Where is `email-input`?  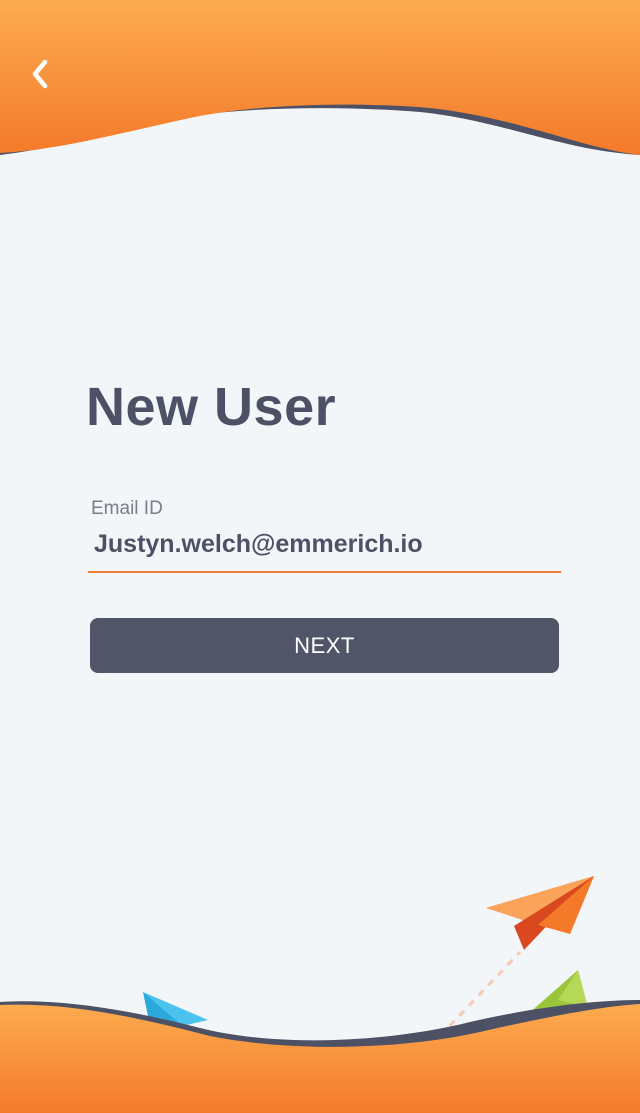 email-input is located at coordinates (324, 549).